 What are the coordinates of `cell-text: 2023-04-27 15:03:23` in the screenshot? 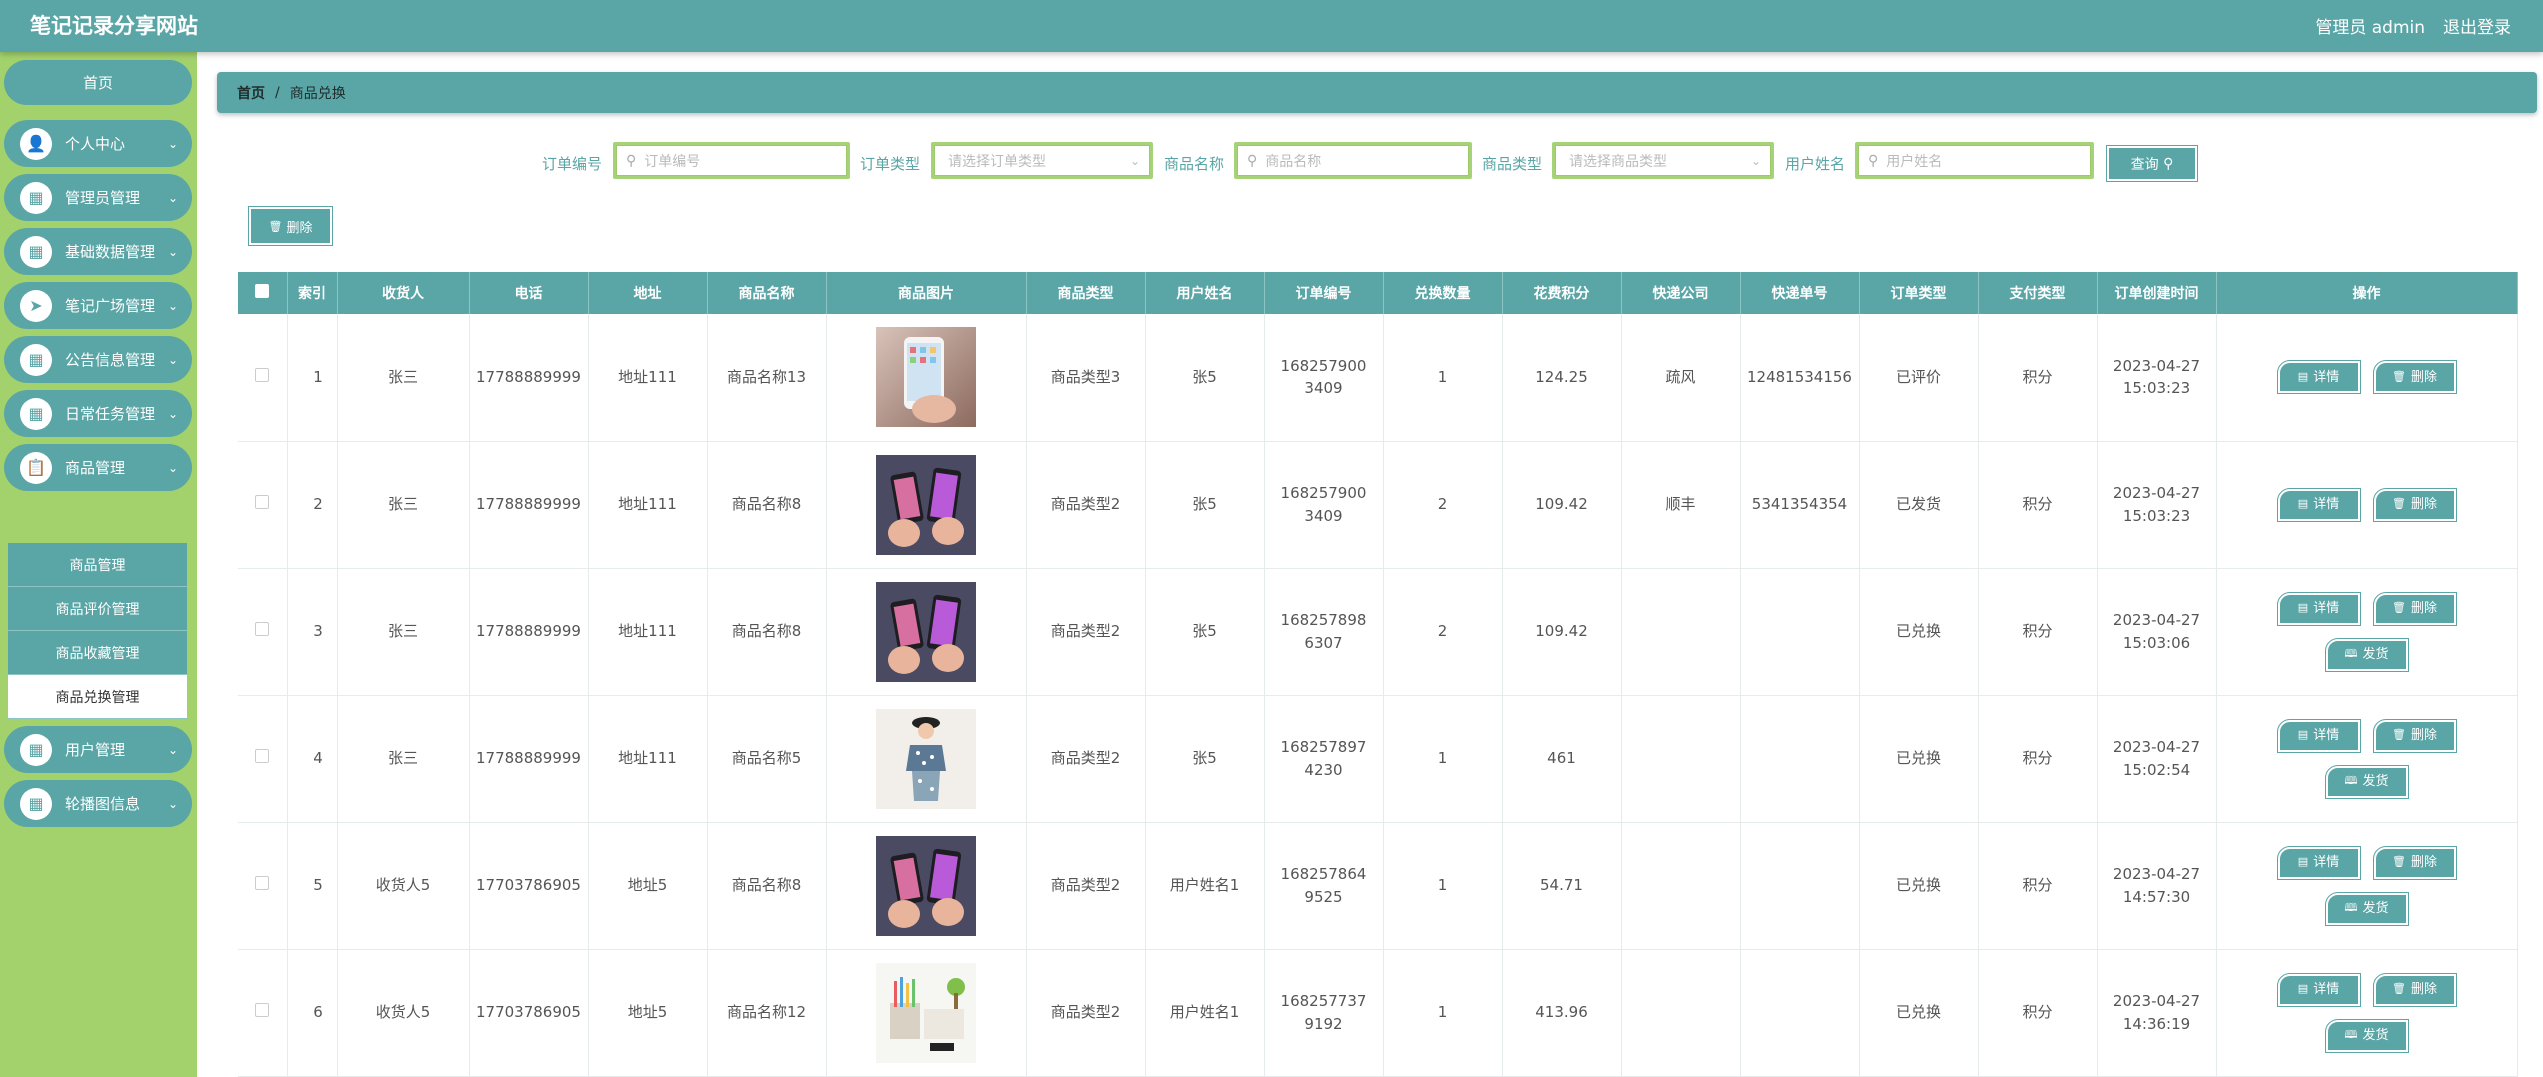 It's located at (2156, 377).